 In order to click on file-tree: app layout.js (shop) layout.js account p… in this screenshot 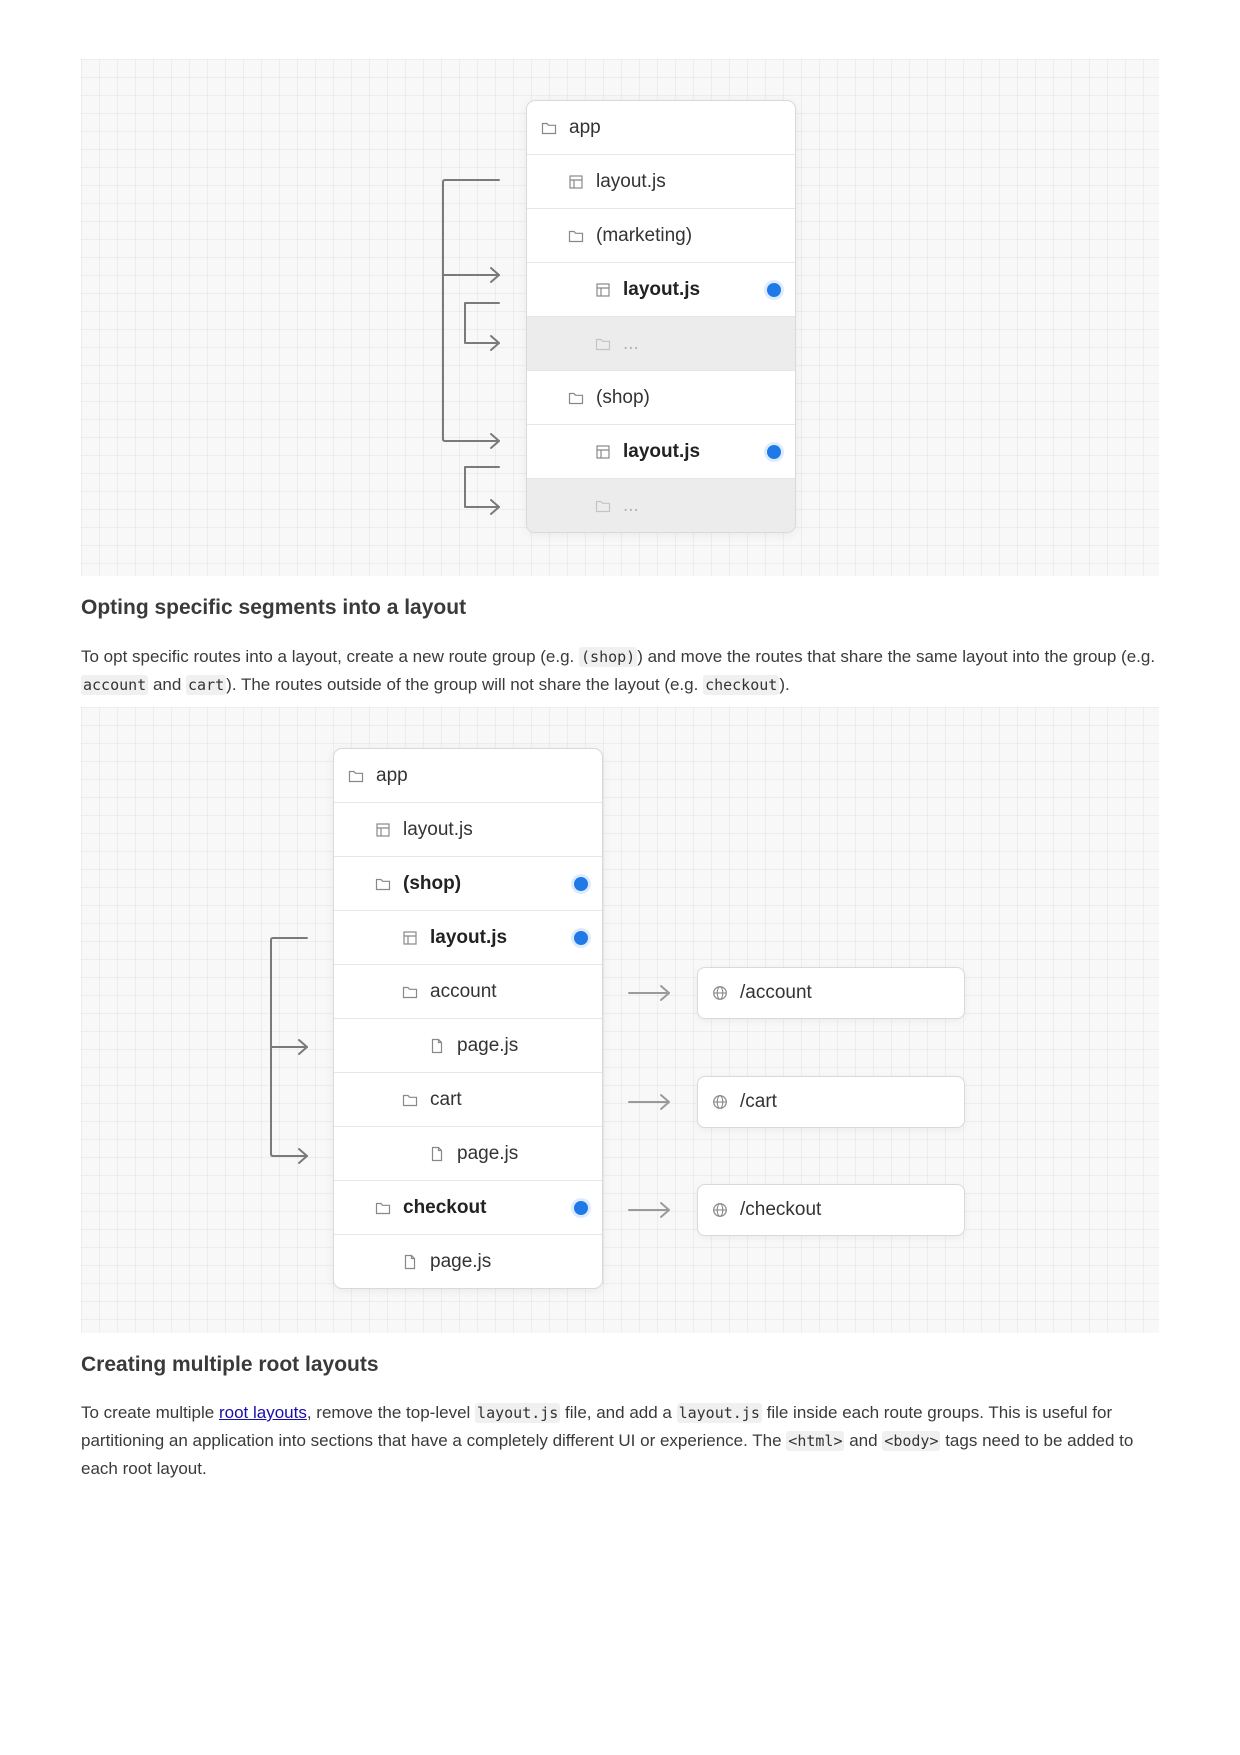, I will do `click(468, 1018)`.